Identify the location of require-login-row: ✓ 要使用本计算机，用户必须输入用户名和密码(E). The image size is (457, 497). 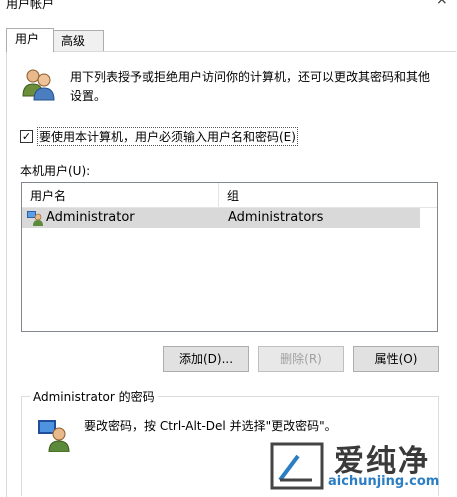
(159, 136).